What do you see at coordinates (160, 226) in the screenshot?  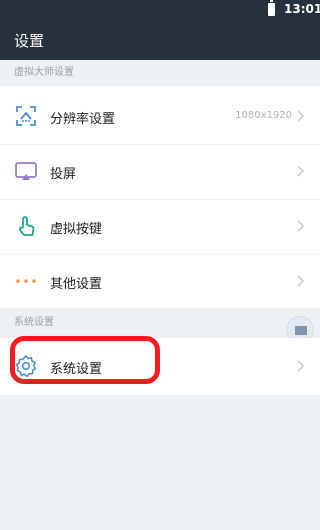 I see `settings-item-virtual-keys: 虚拟按键` at bounding box center [160, 226].